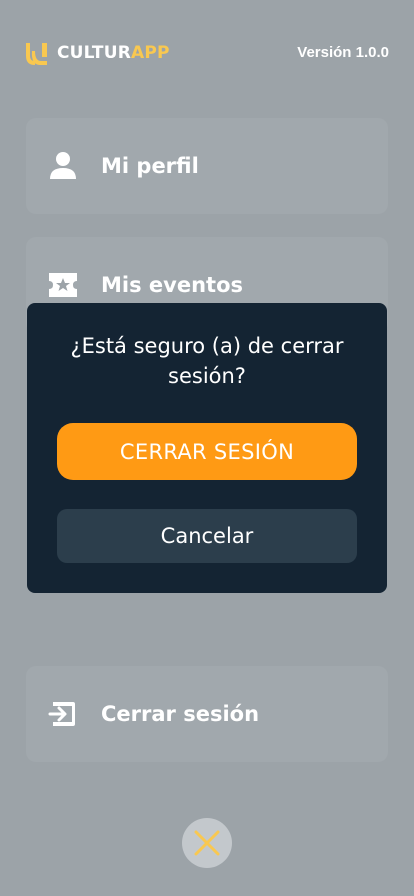  What do you see at coordinates (180, 714) in the screenshot?
I see `menu-item-label: Cerrar sesión` at bounding box center [180, 714].